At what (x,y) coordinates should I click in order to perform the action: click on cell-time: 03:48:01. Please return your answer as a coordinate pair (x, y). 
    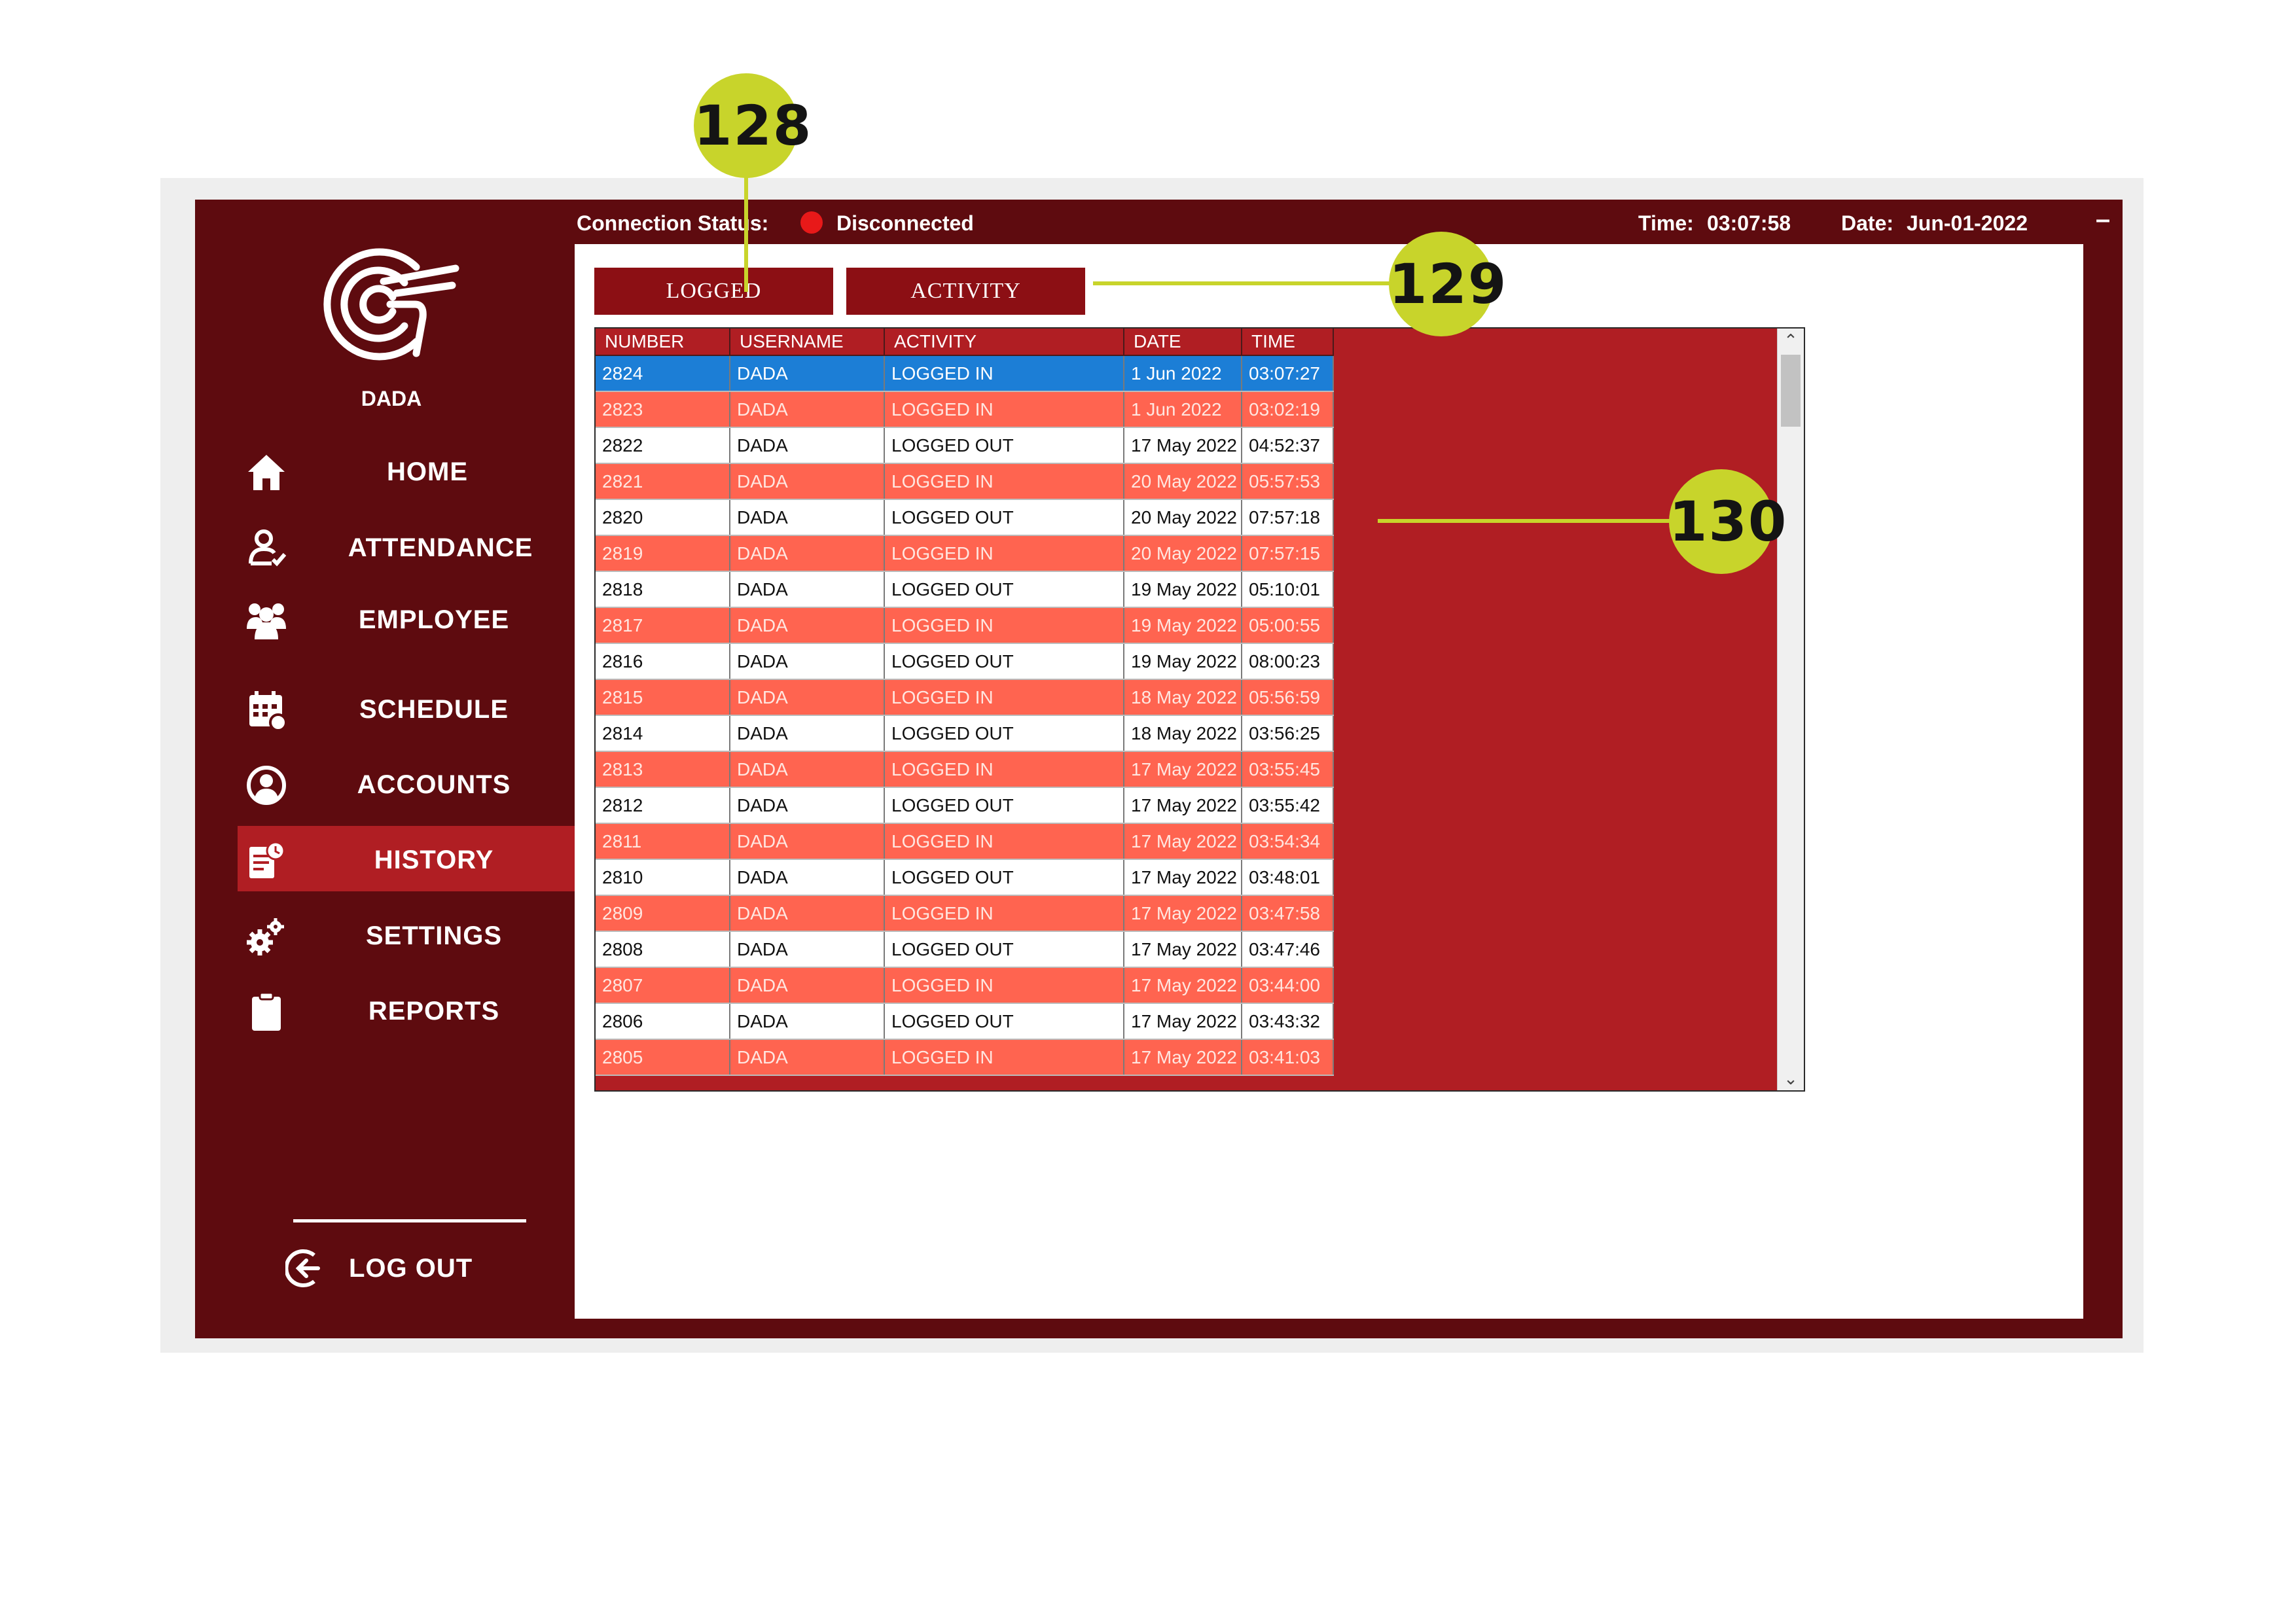
    Looking at the image, I should click on (1288, 877).